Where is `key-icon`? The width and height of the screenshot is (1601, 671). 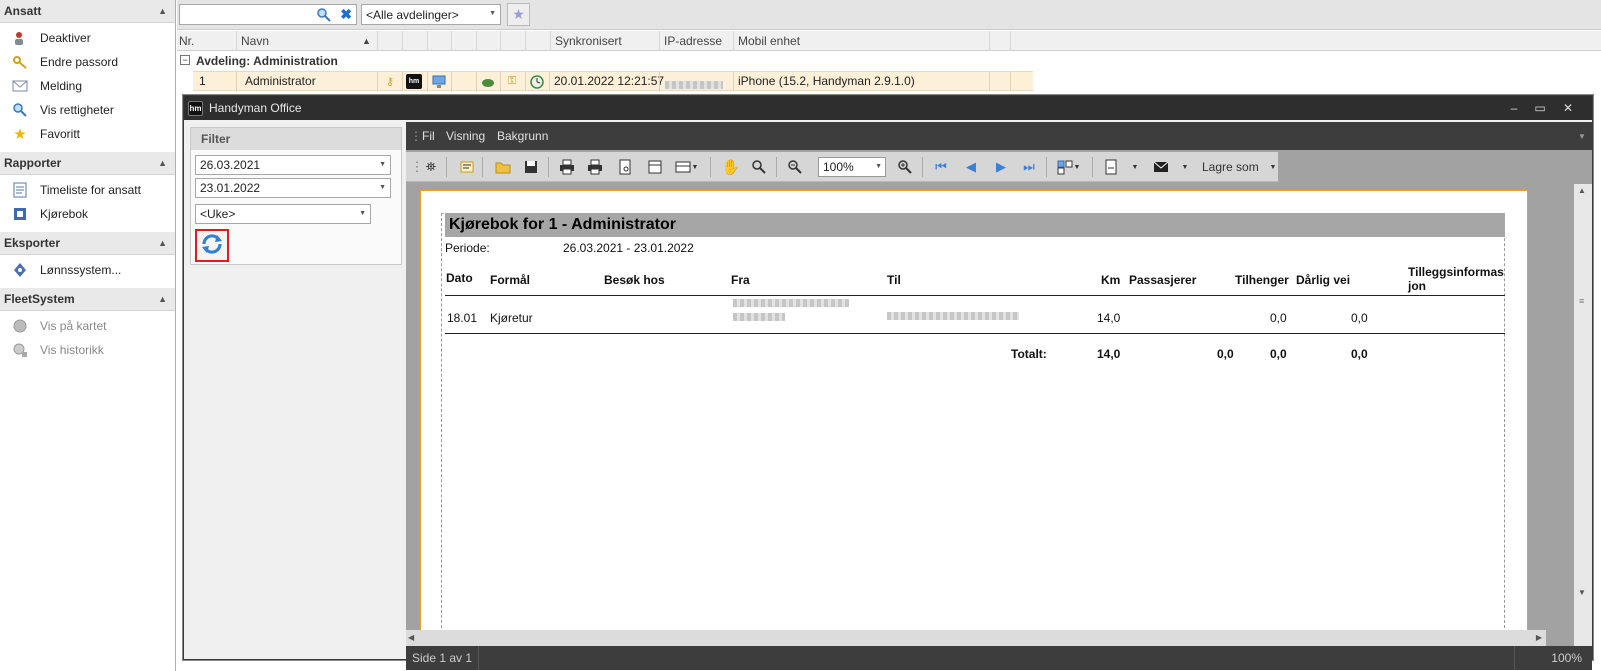 key-icon is located at coordinates (20, 62).